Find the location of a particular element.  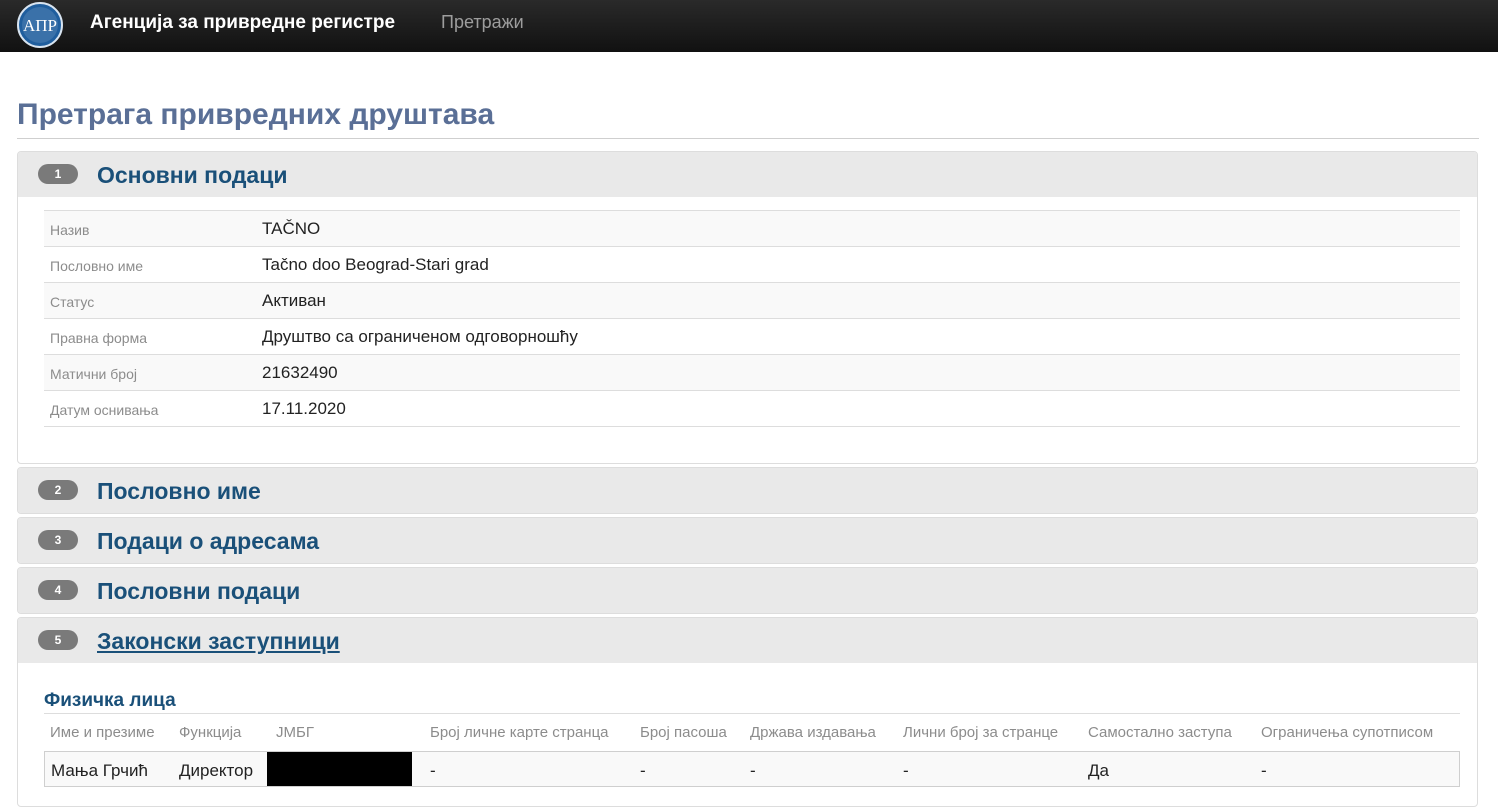

section-number-badge: 2 is located at coordinates (58, 490).